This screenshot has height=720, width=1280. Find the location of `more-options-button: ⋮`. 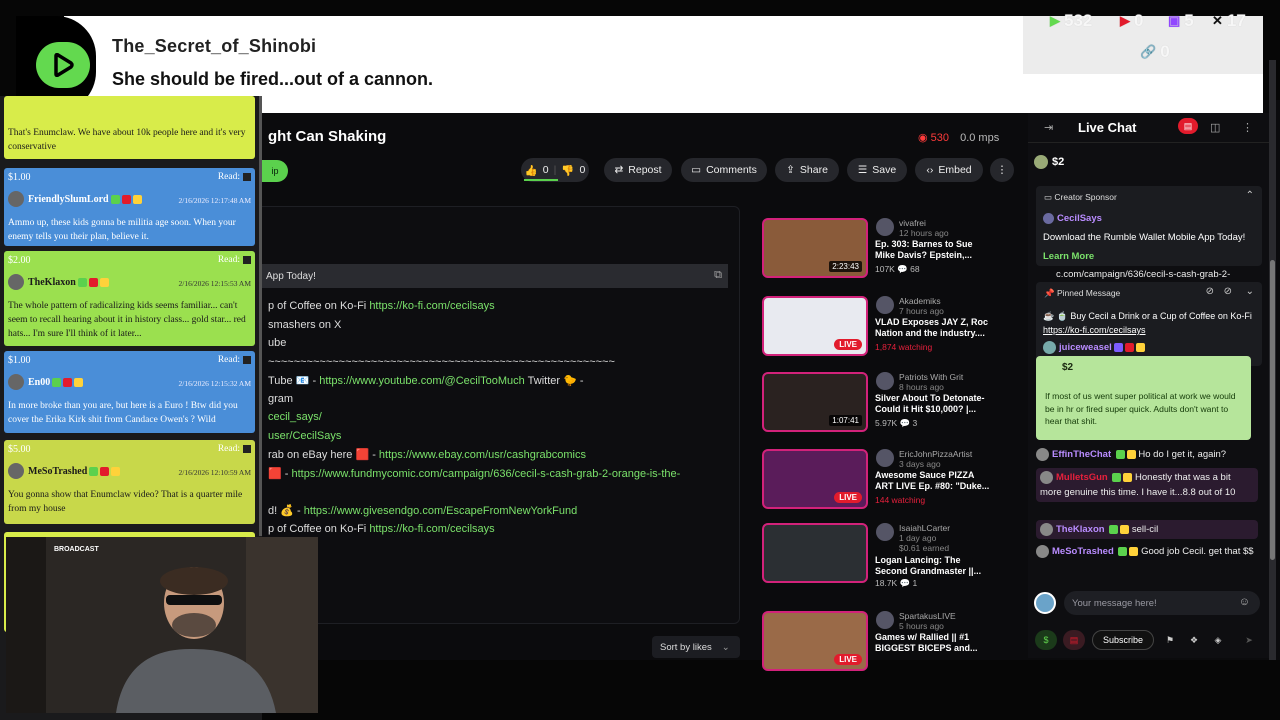

more-options-button: ⋮ is located at coordinates (1002, 170).